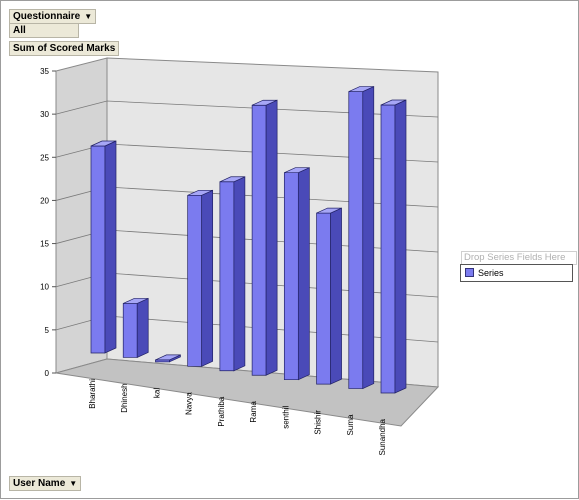  I want to click on questionnaire-filter-button: Questionnaire ▼, so click(53, 16).